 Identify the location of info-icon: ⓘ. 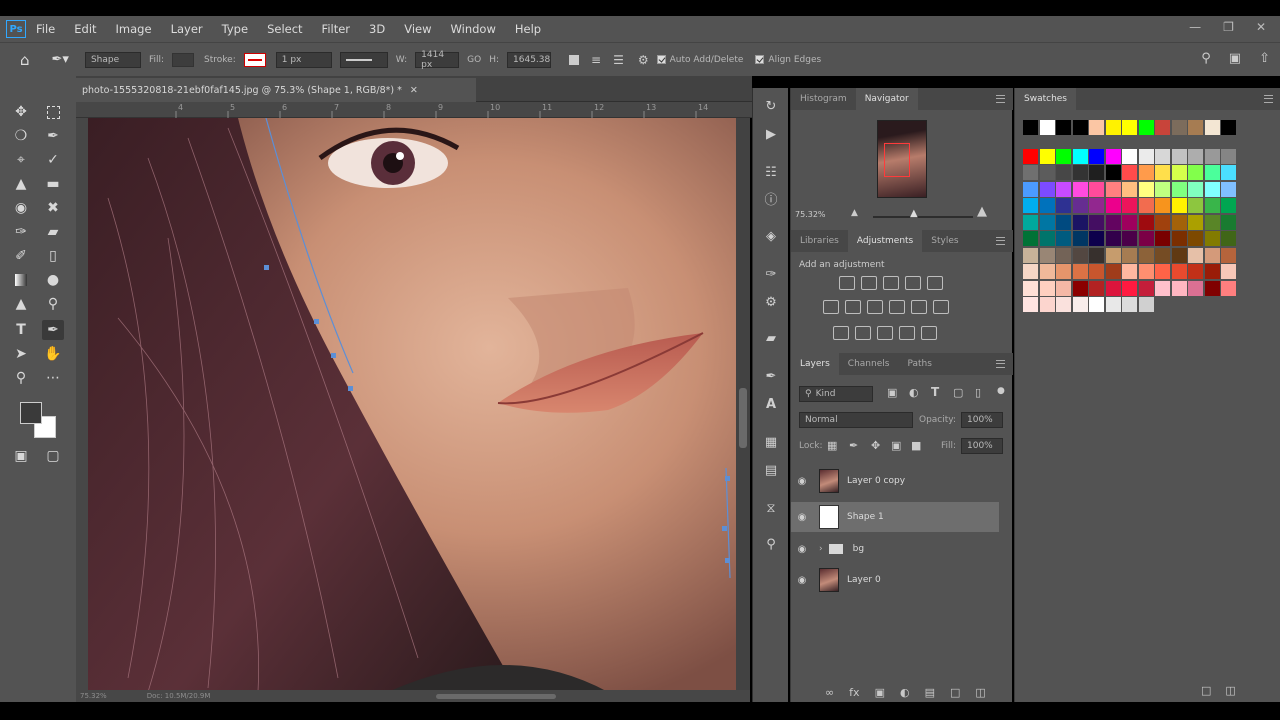
(771, 198).